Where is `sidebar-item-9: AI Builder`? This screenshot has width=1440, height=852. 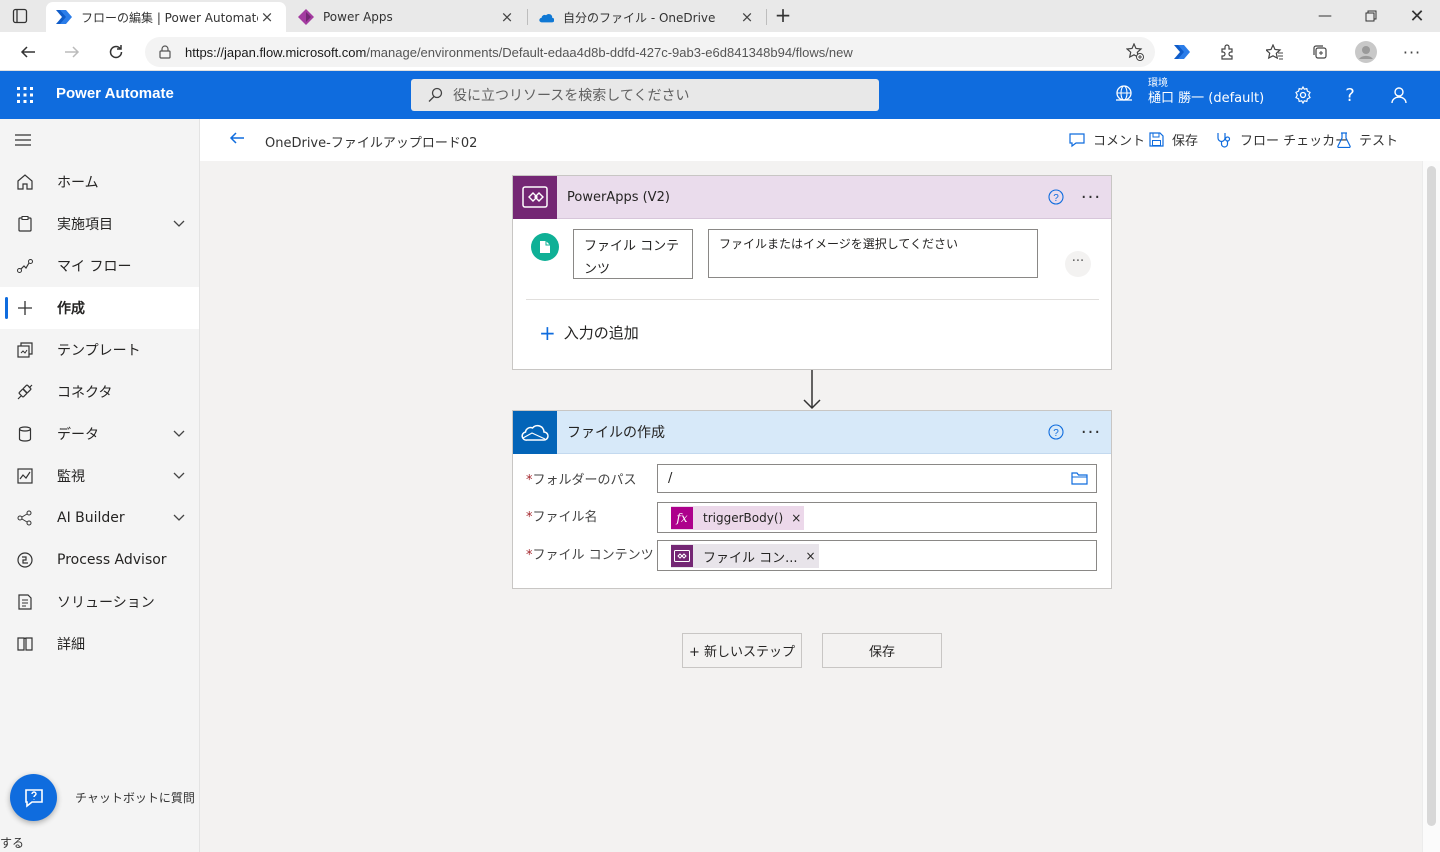
sidebar-item-9: AI Builder is located at coordinates (99, 518).